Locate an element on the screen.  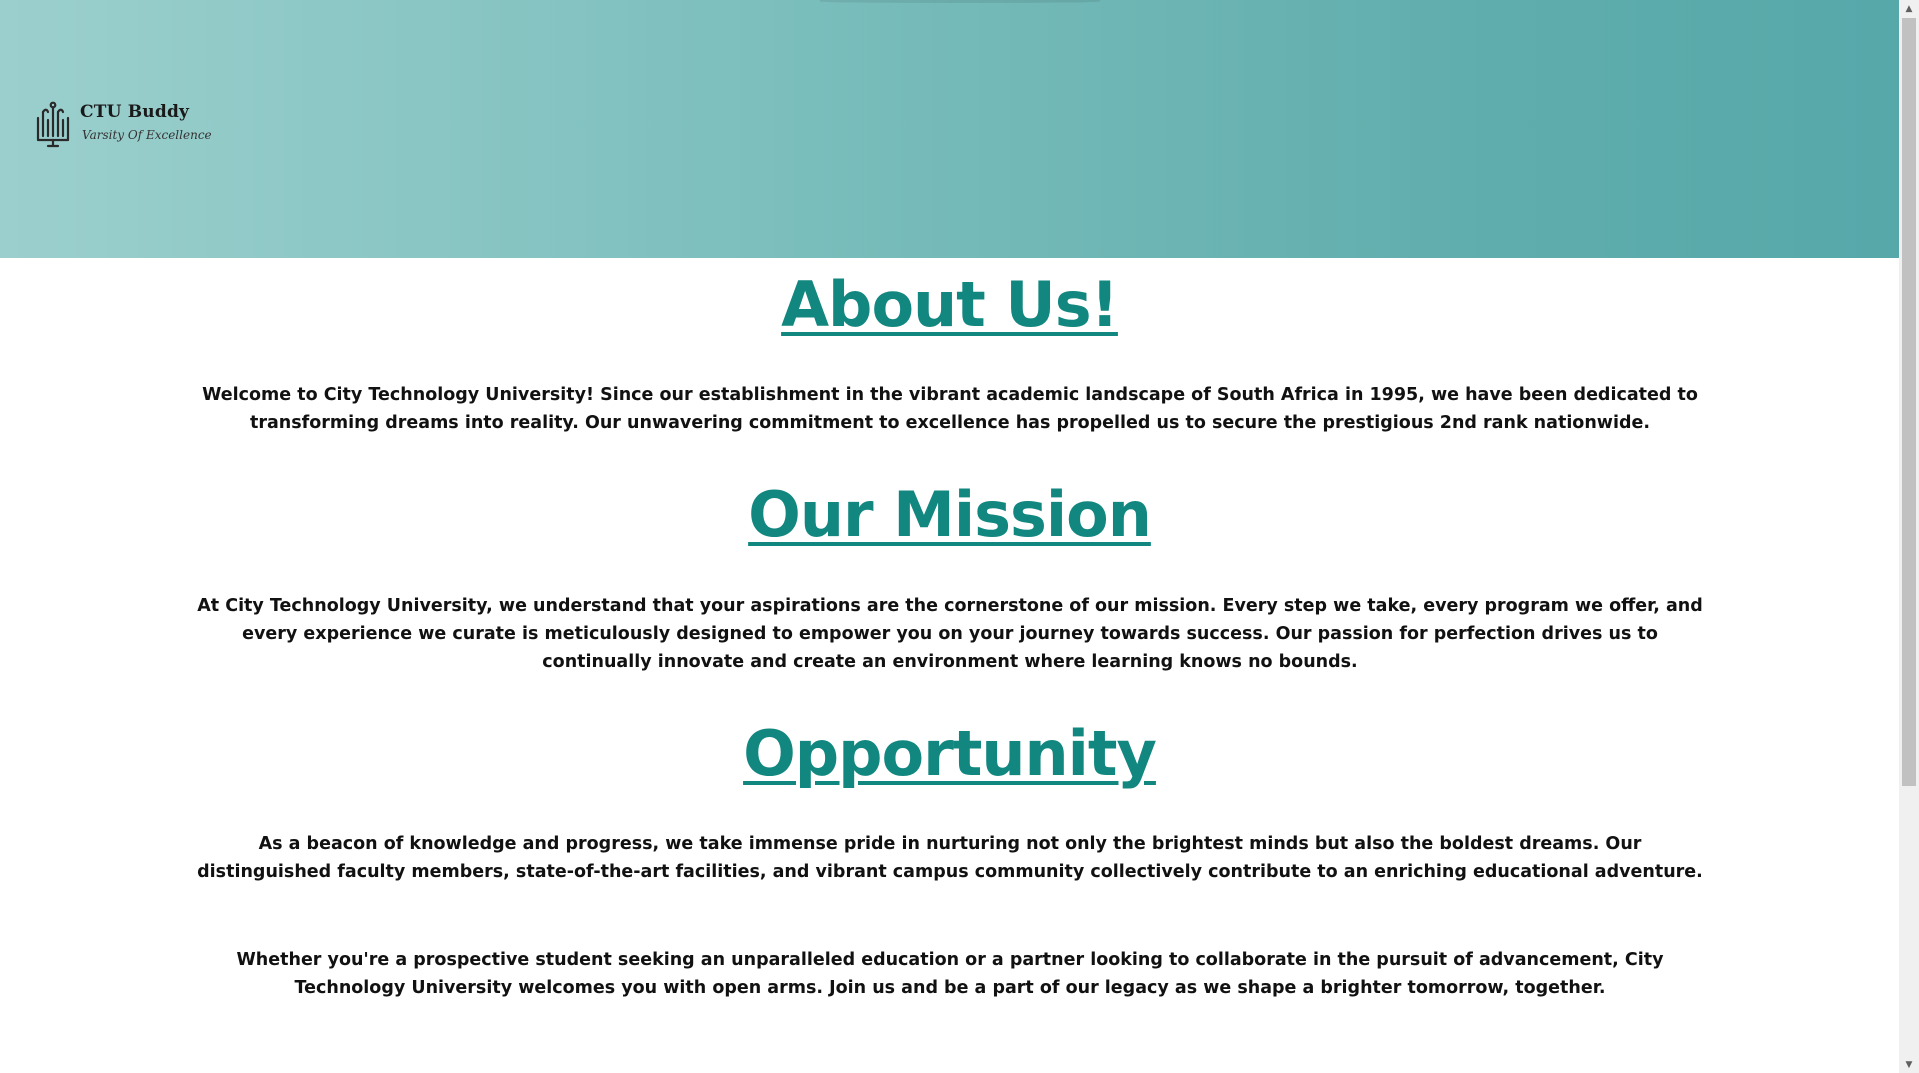
brand-tagline: Varsity Of Excellence is located at coordinates (147, 135).